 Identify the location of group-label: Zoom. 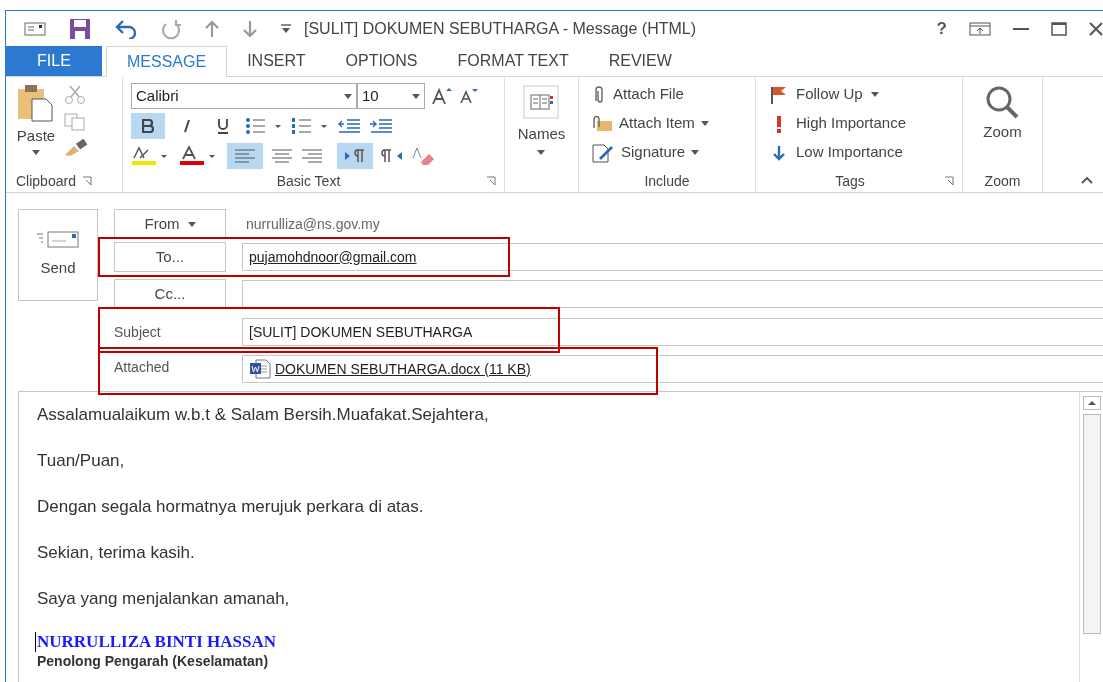
(1002, 181).